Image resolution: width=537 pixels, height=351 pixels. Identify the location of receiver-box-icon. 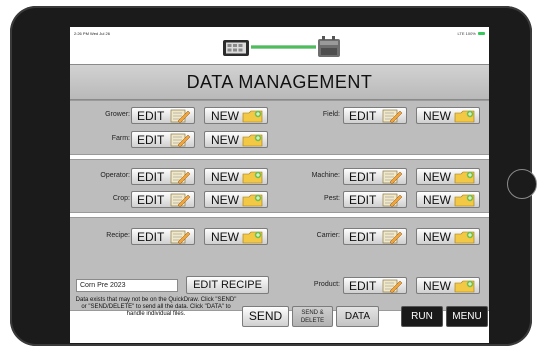
(329, 46).